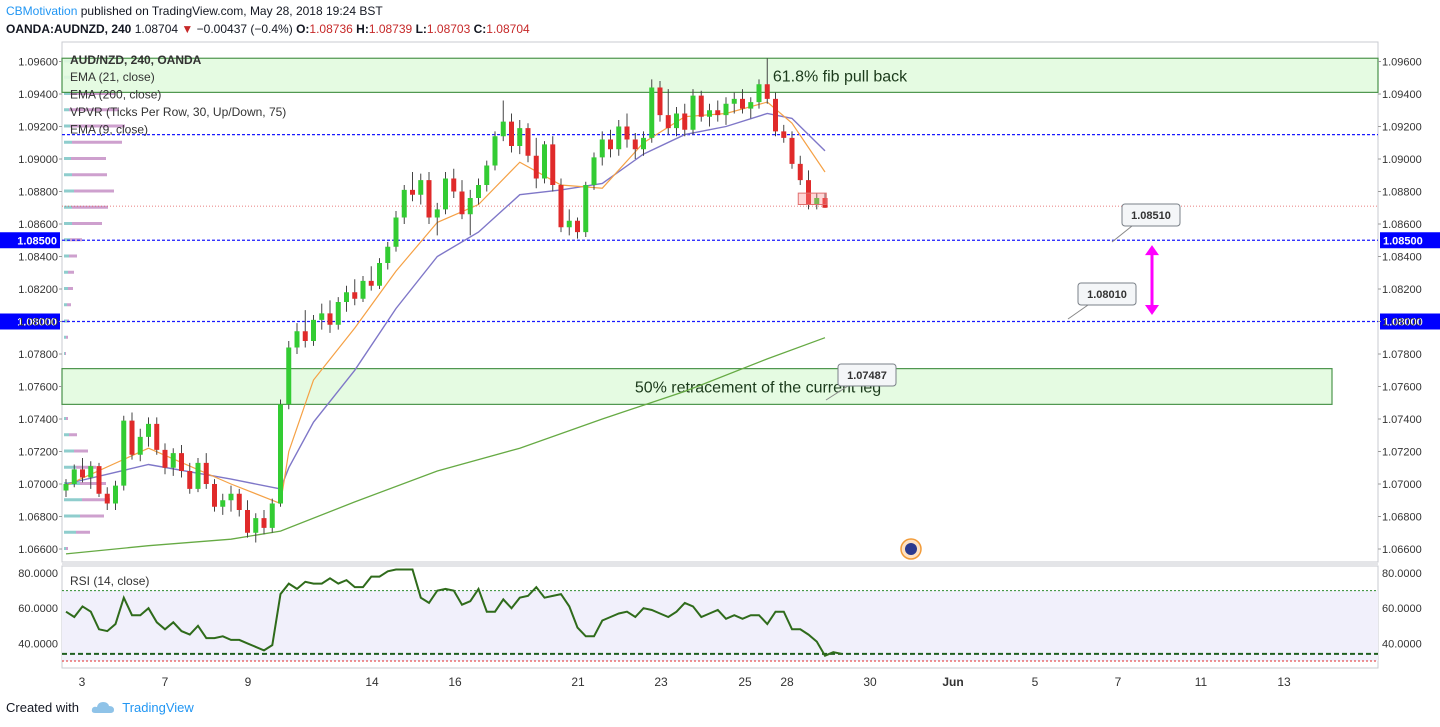  What do you see at coordinates (1035, 682) in the screenshot?
I see `x-tick-label: 5` at bounding box center [1035, 682].